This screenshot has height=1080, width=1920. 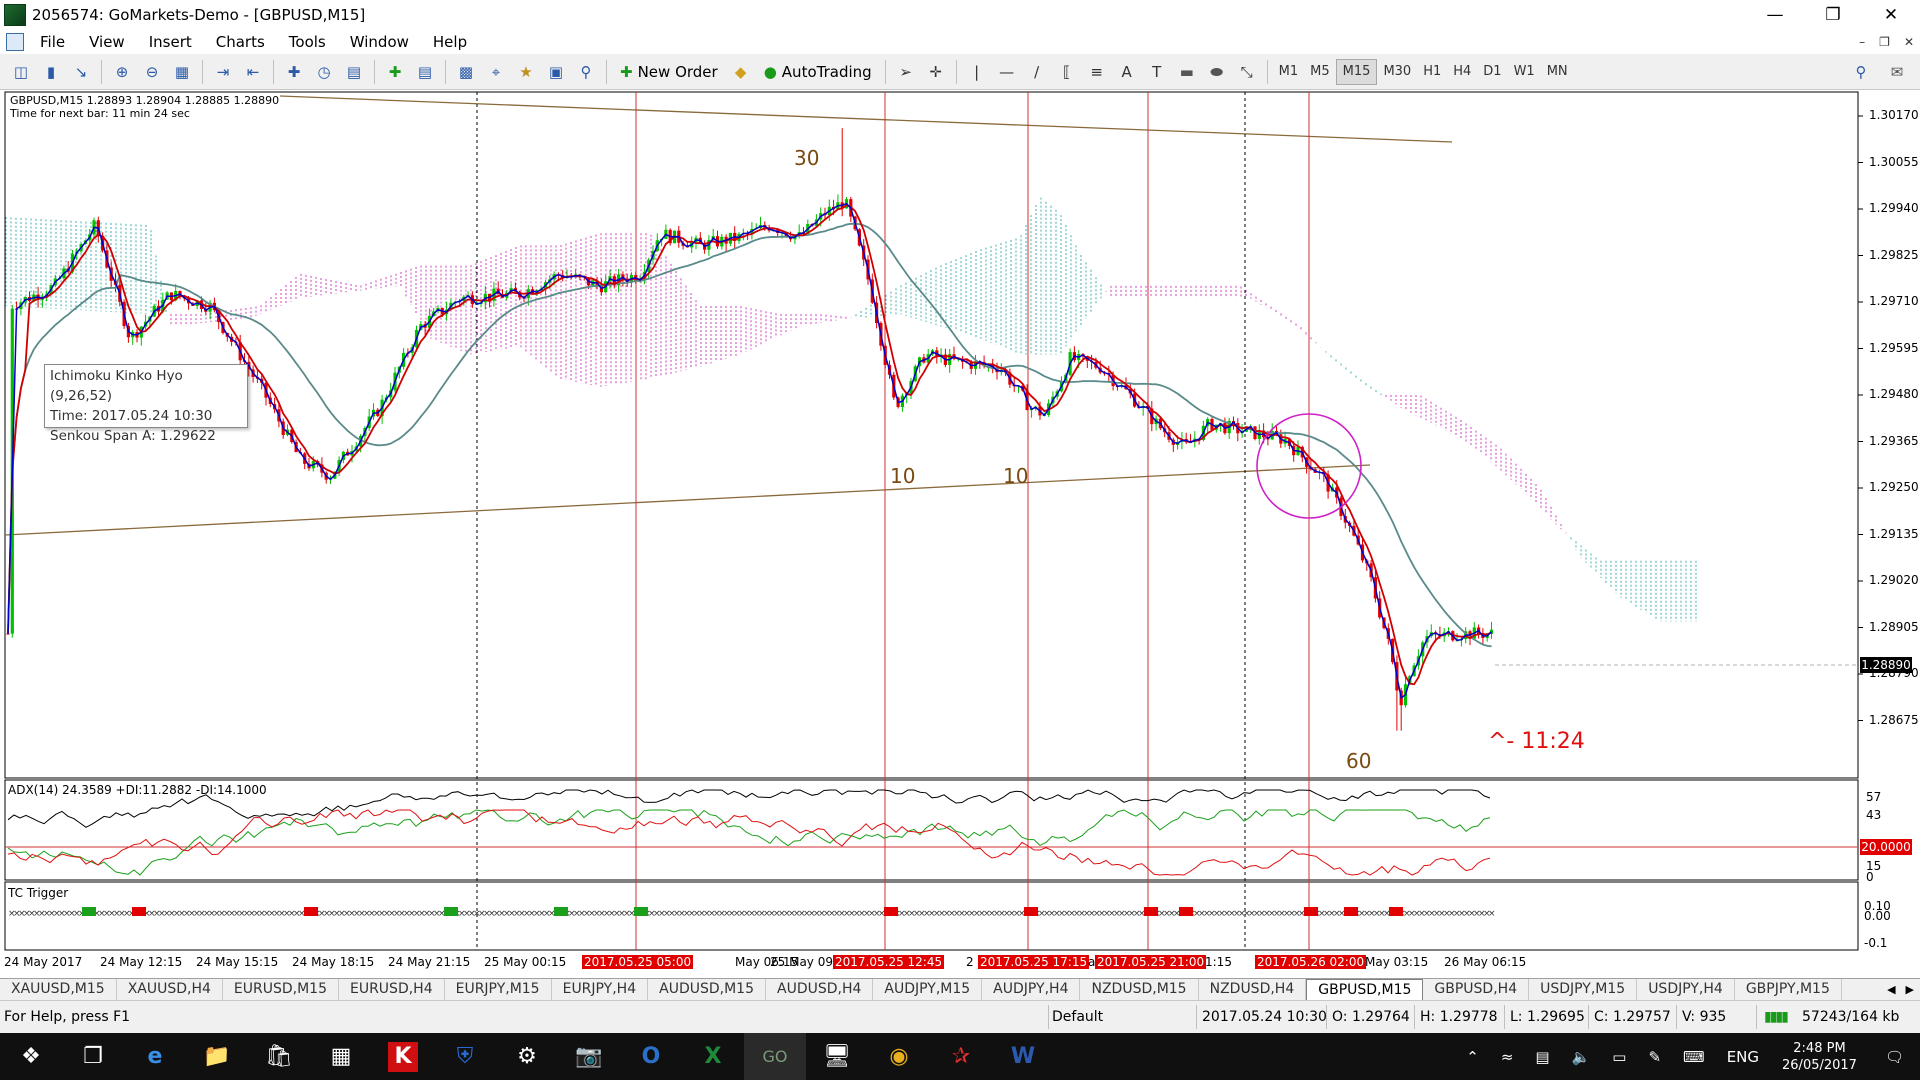 I want to click on excel-icon: X, so click(x=713, y=1056).